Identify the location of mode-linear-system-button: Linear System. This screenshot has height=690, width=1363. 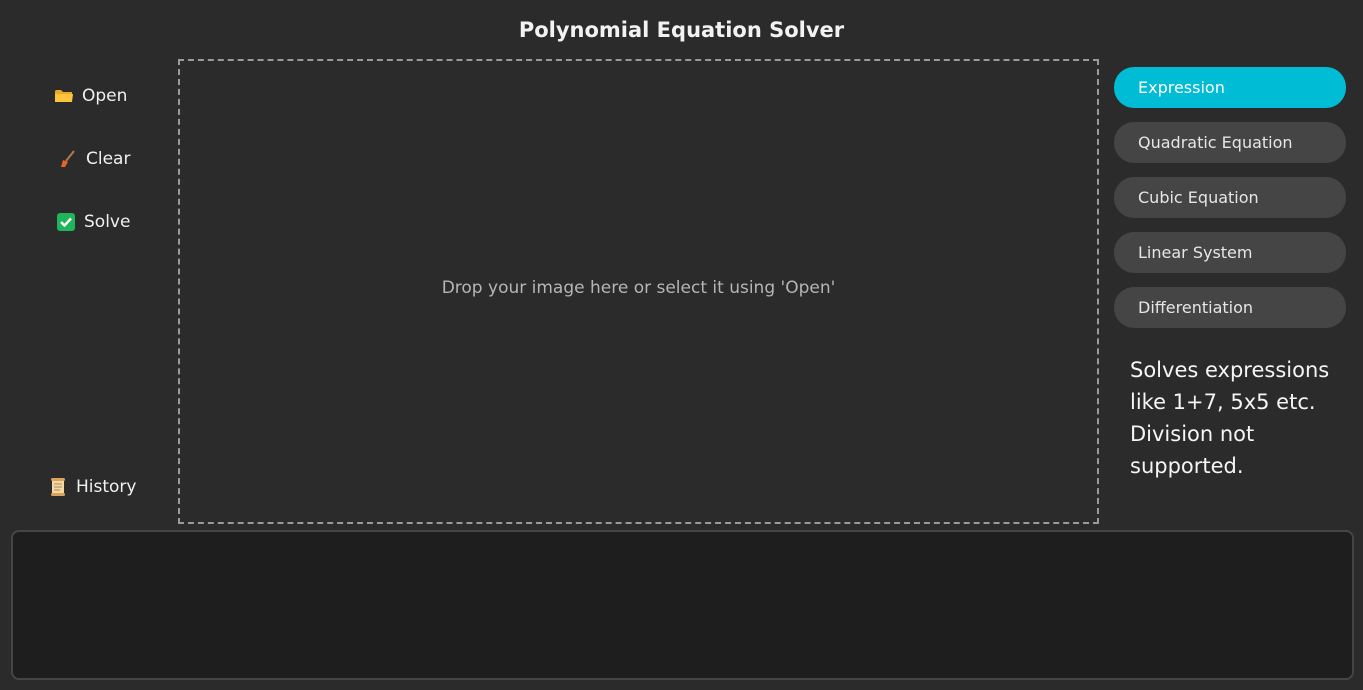
(1230, 252).